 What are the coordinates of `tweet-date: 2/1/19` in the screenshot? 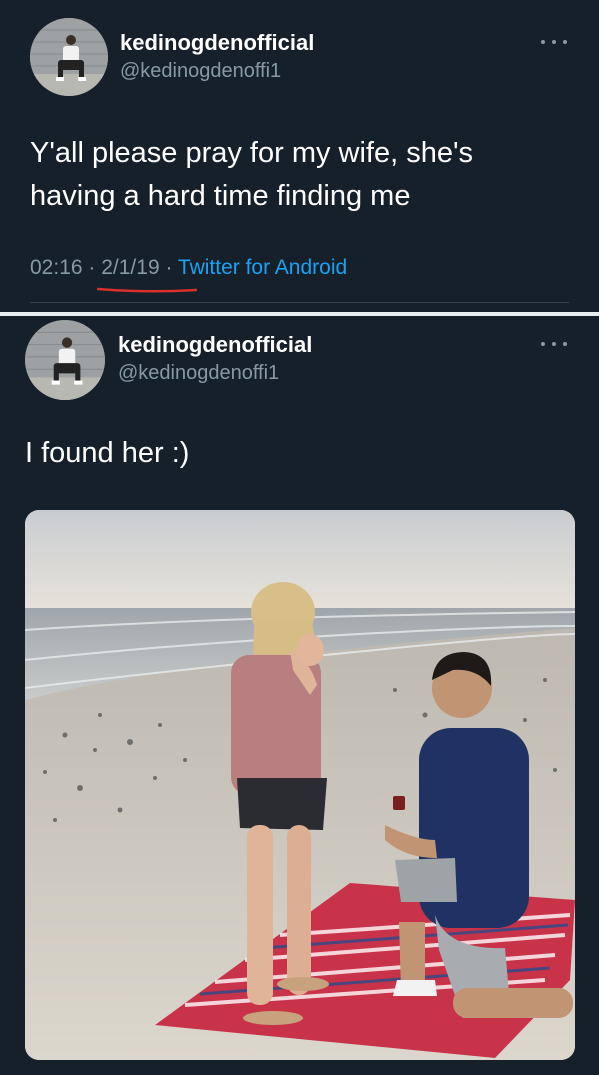 It's located at (130, 267).